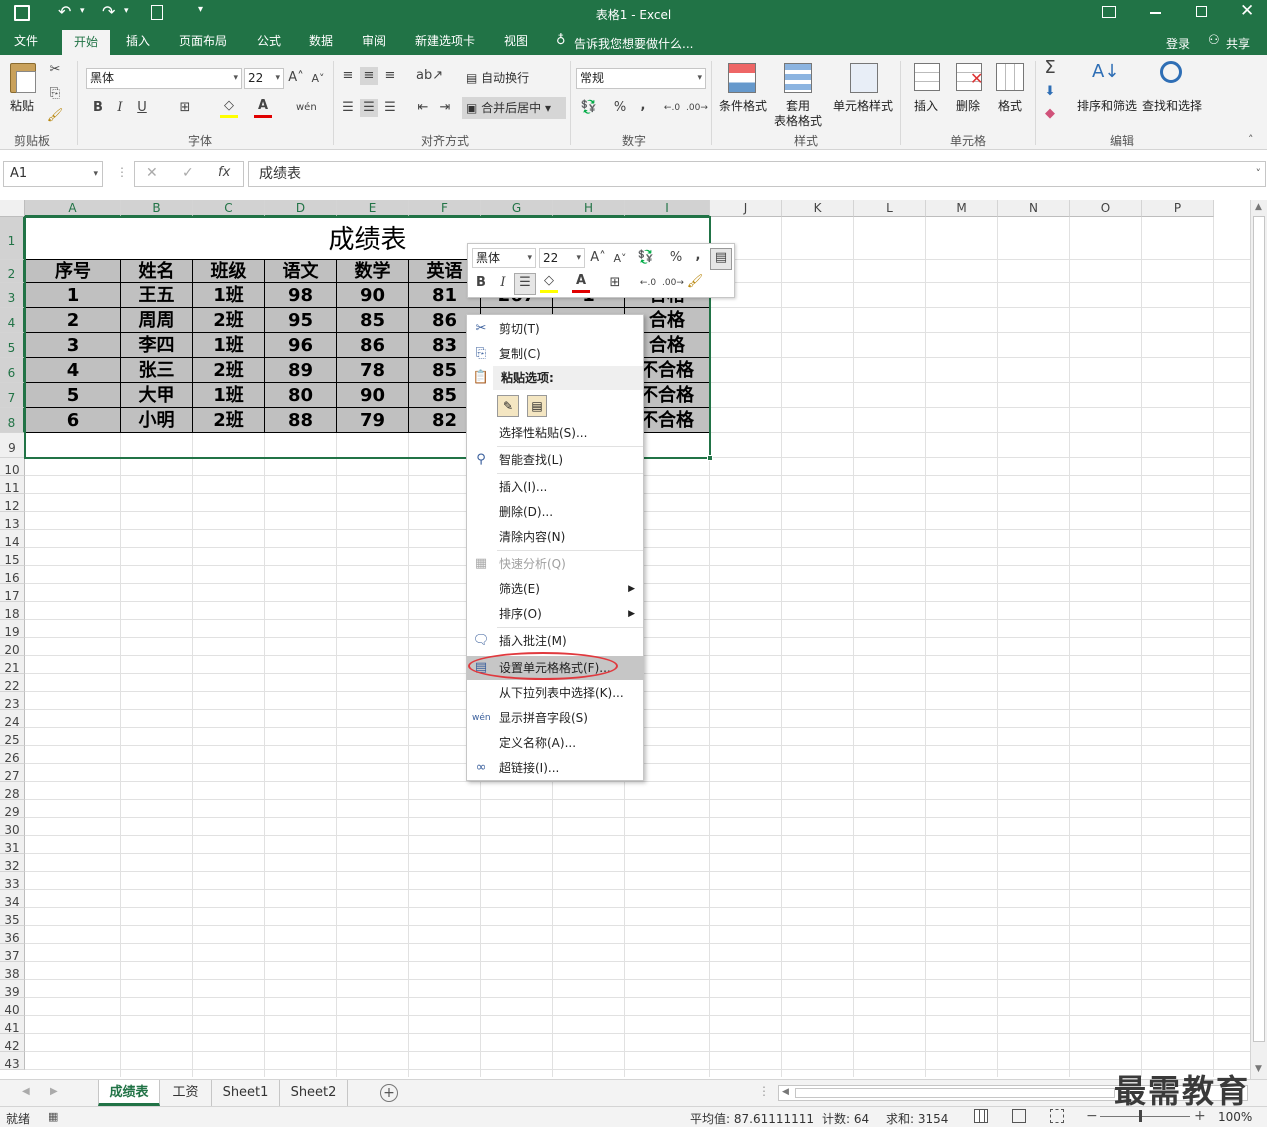 This screenshot has width=1267, height=1127. I want to click on align-bottom-icon: ≡, so click(390, 76).